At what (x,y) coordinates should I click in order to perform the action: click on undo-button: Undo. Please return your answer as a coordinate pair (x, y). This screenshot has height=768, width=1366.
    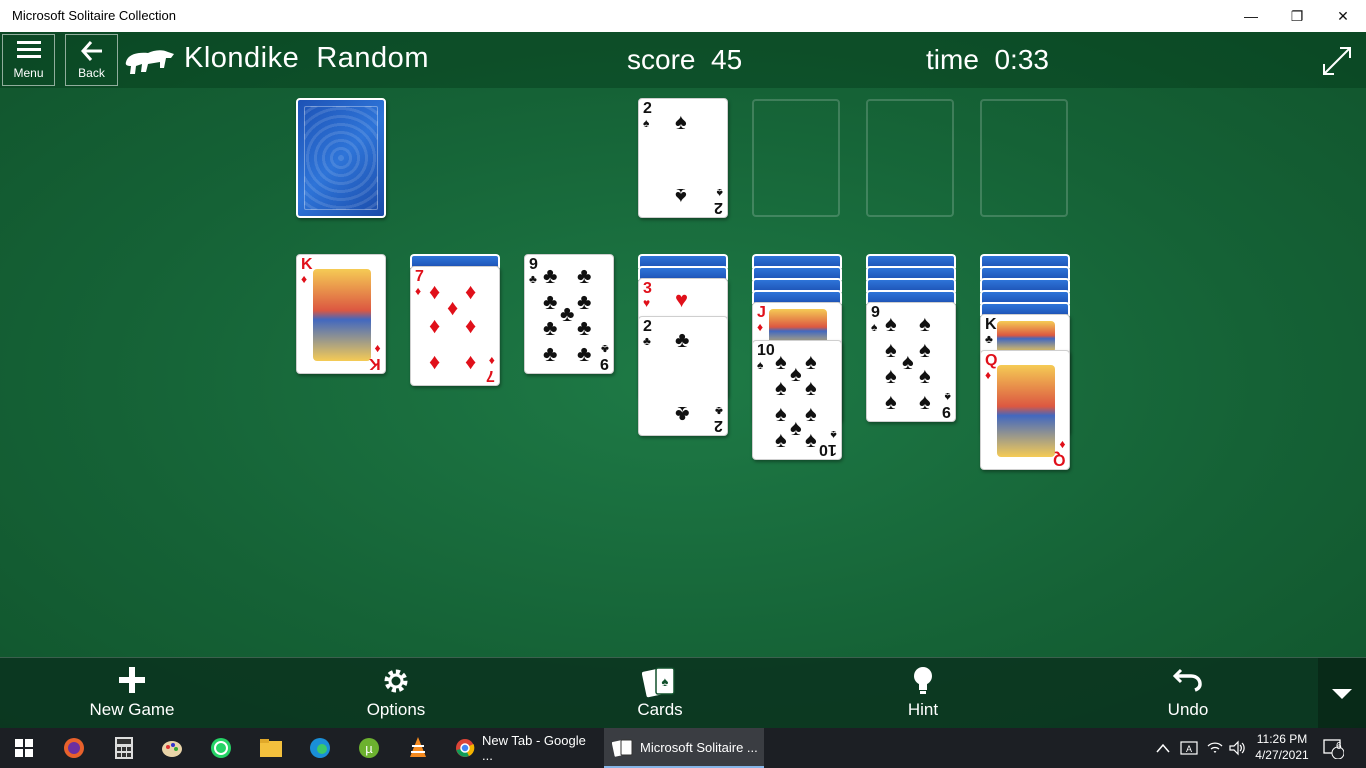
    Looking at the image, I should click on (1188, 696).